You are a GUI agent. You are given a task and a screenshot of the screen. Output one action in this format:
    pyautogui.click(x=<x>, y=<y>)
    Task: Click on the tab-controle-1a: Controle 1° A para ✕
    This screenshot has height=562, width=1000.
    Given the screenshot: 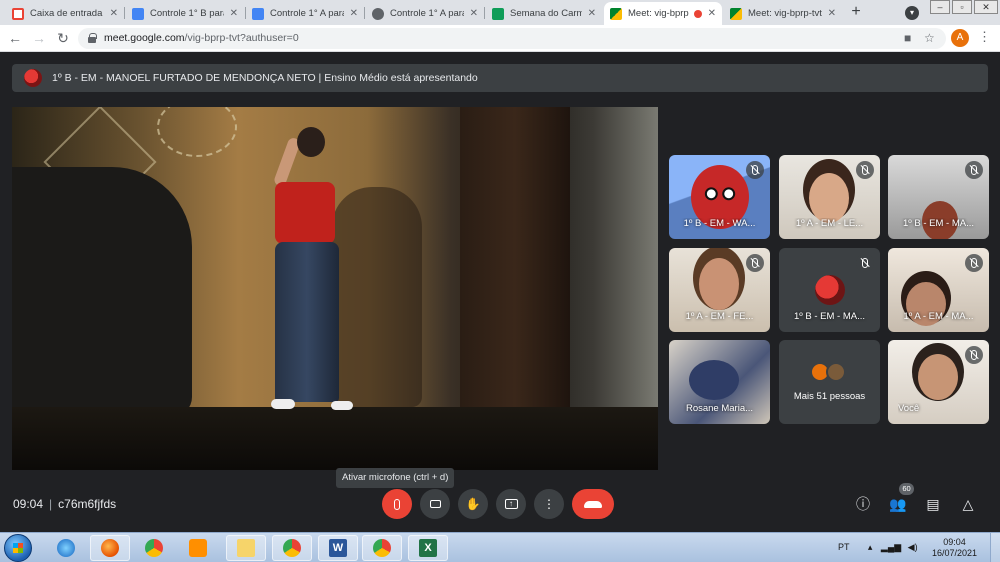 What is the action you would take?
    pyautogui.click(x=305, y=13)
    